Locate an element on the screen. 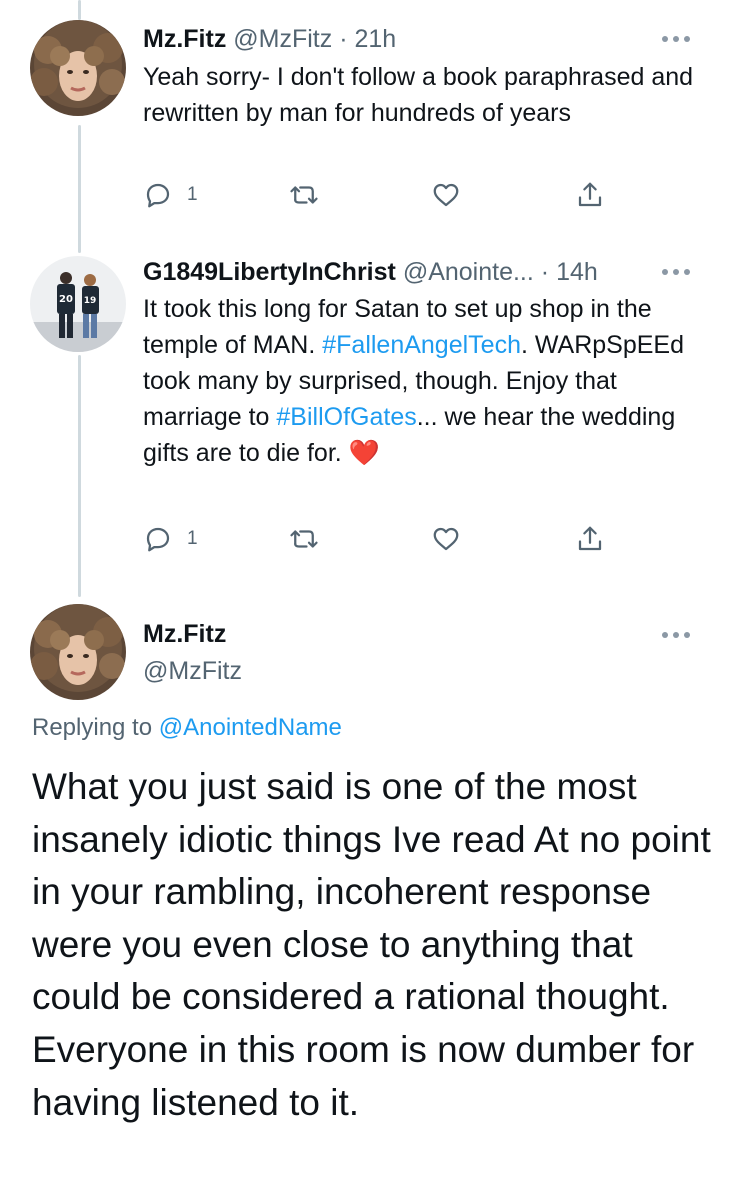 This screenshot has width=732, height=1200. avatar: 20 19 is located at coordinates (78, 304).